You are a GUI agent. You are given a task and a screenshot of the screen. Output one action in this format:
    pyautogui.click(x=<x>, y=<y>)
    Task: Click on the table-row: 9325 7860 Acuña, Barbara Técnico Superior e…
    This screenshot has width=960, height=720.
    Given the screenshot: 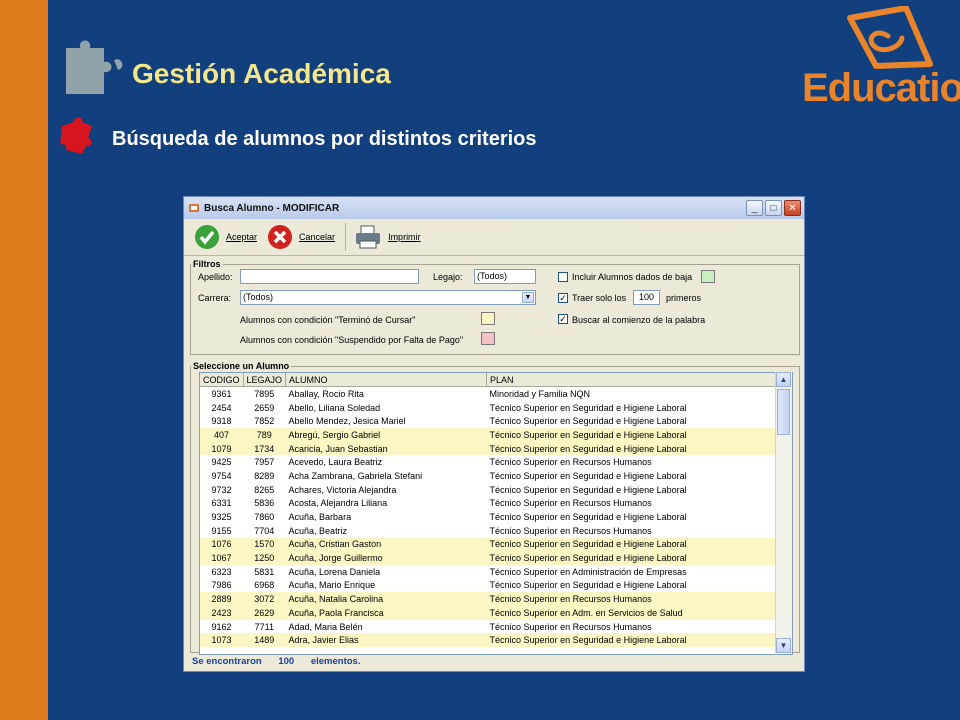 What is the action you would take?
    pyautogui.click(x=489, y=517)
    